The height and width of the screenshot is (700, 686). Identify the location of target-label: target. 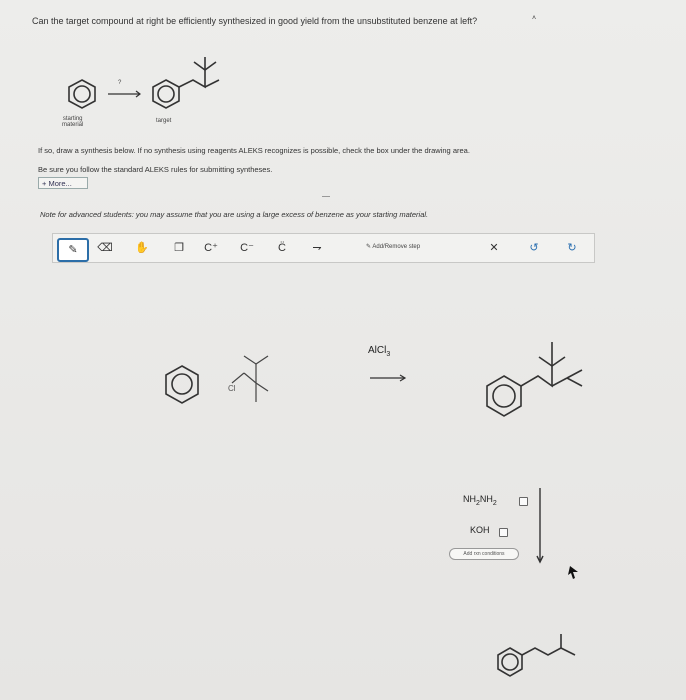
(164, 121).